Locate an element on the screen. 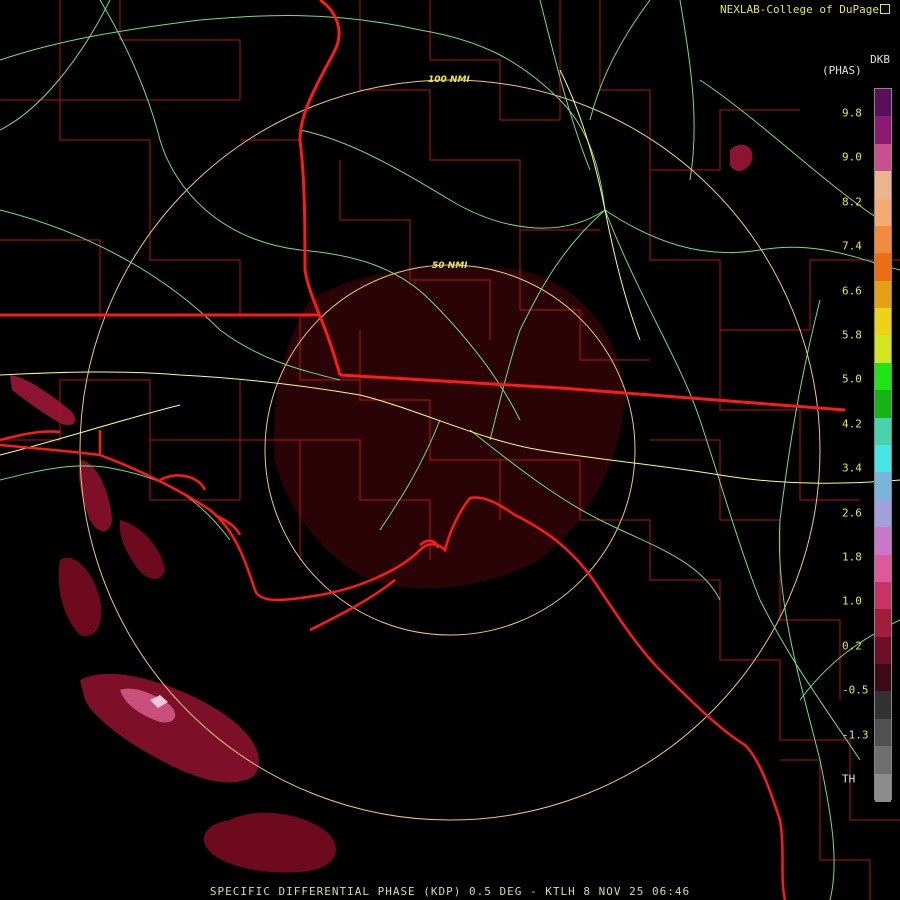 The height and width of the screenshot is (900, 900). color-scale-tick: 0.2 is located at coordinates (852, 646).